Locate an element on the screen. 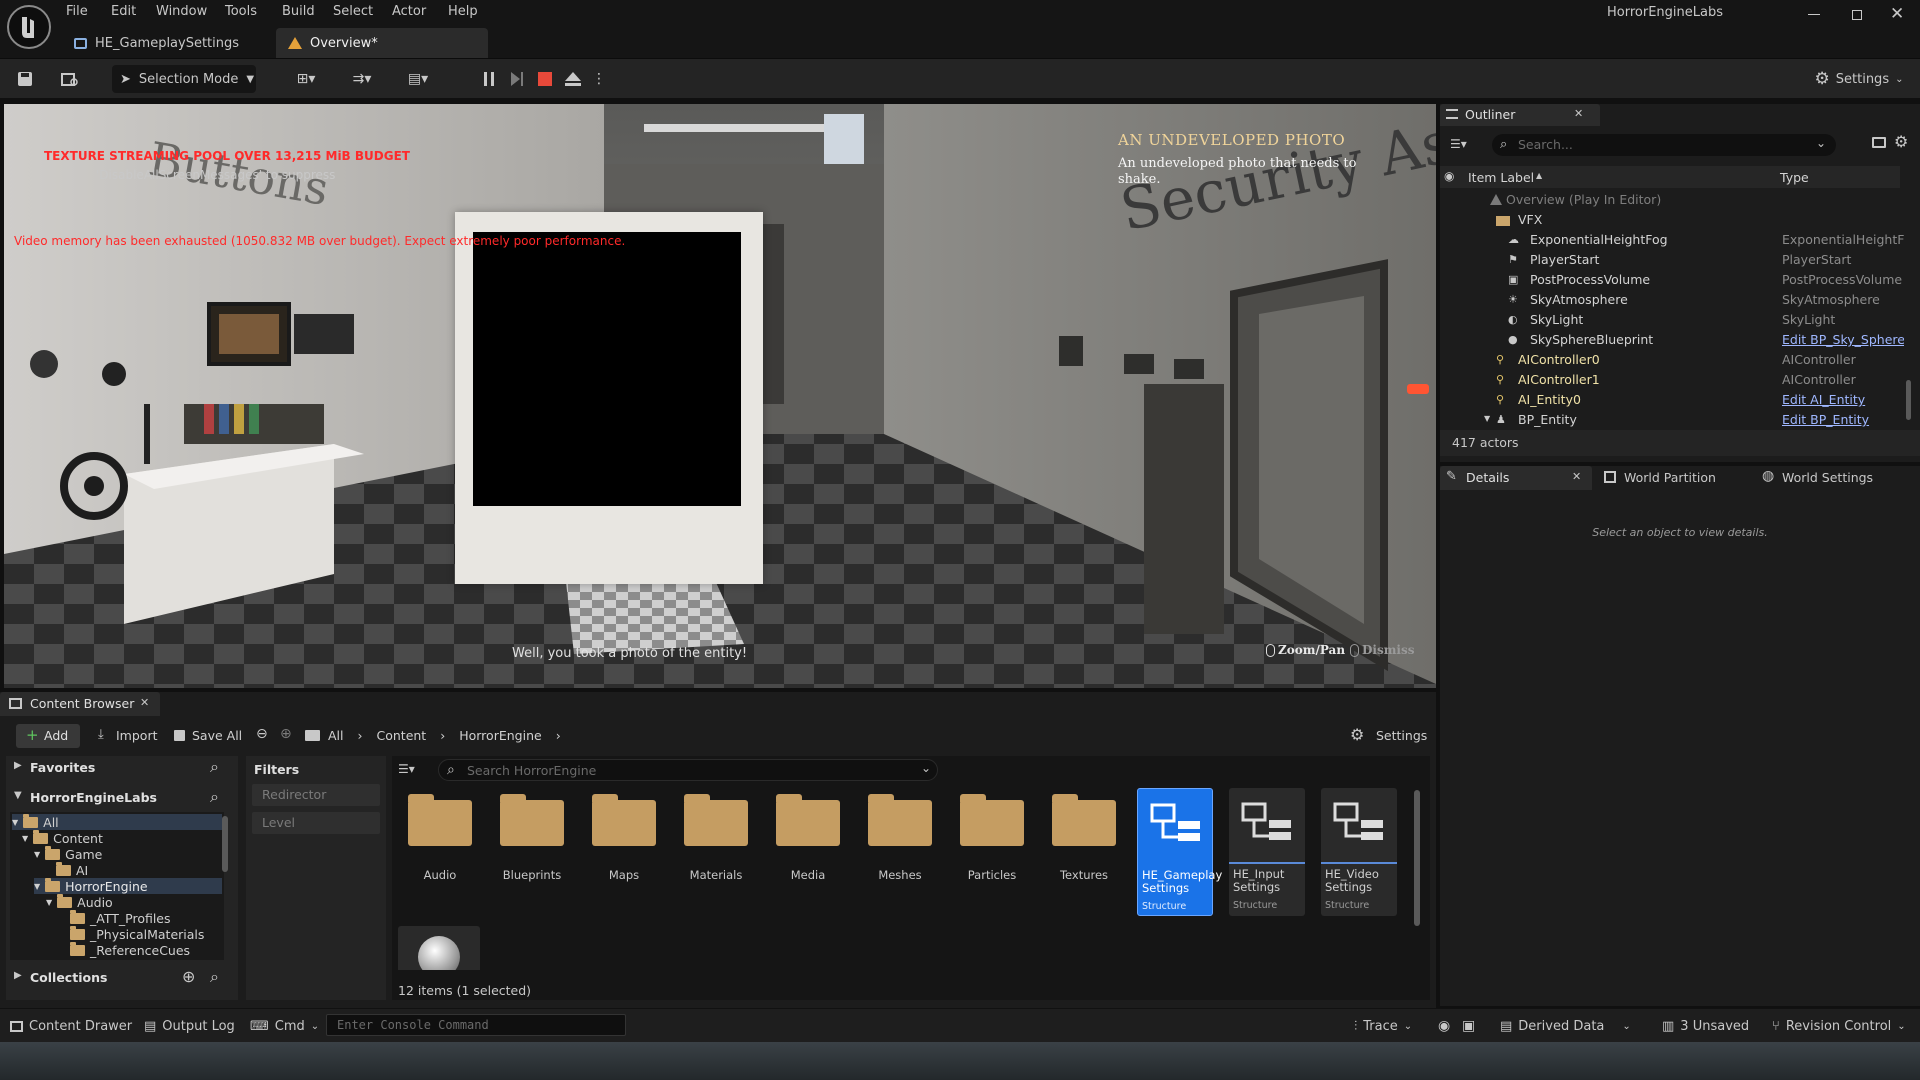 This screenshot has height=1080, width=1920. toolbar-settings-button: ⚙ Settings ⌄ is located at coordinates (1859, 79).